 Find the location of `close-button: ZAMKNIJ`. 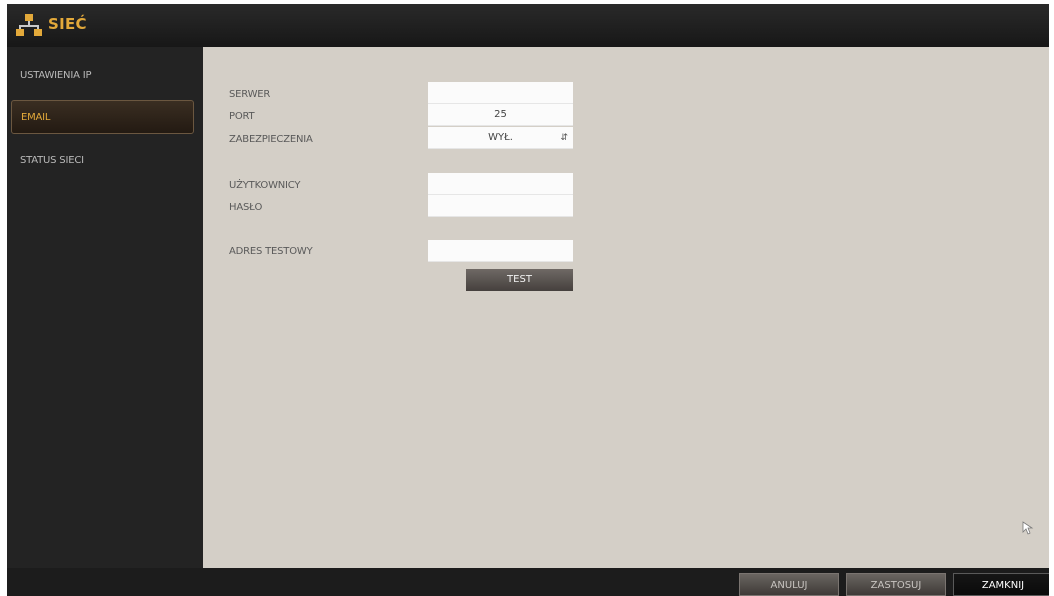

close-button: ZAMKNIJ is located at coordinates (1001, 584).